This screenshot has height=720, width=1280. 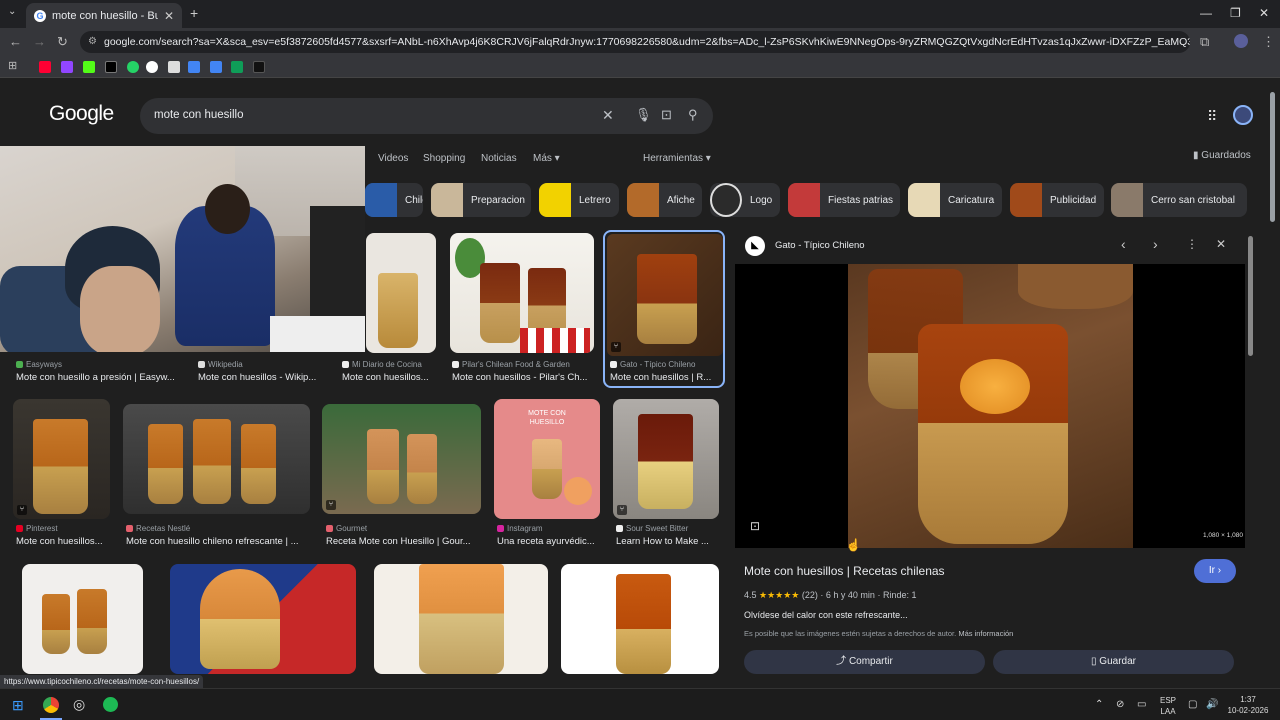 I want to click on more-options-icon: ⋮, so click(x=1192, y=244).